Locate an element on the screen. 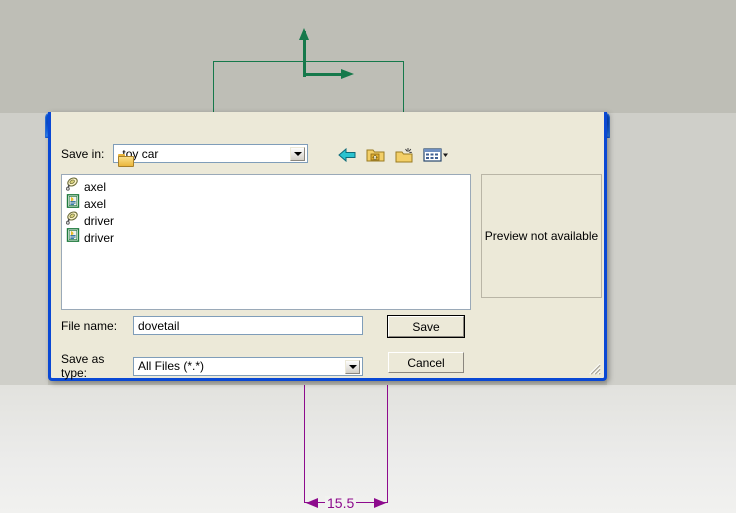  save-in-label: Save in: is located at coordinates (83, 153).